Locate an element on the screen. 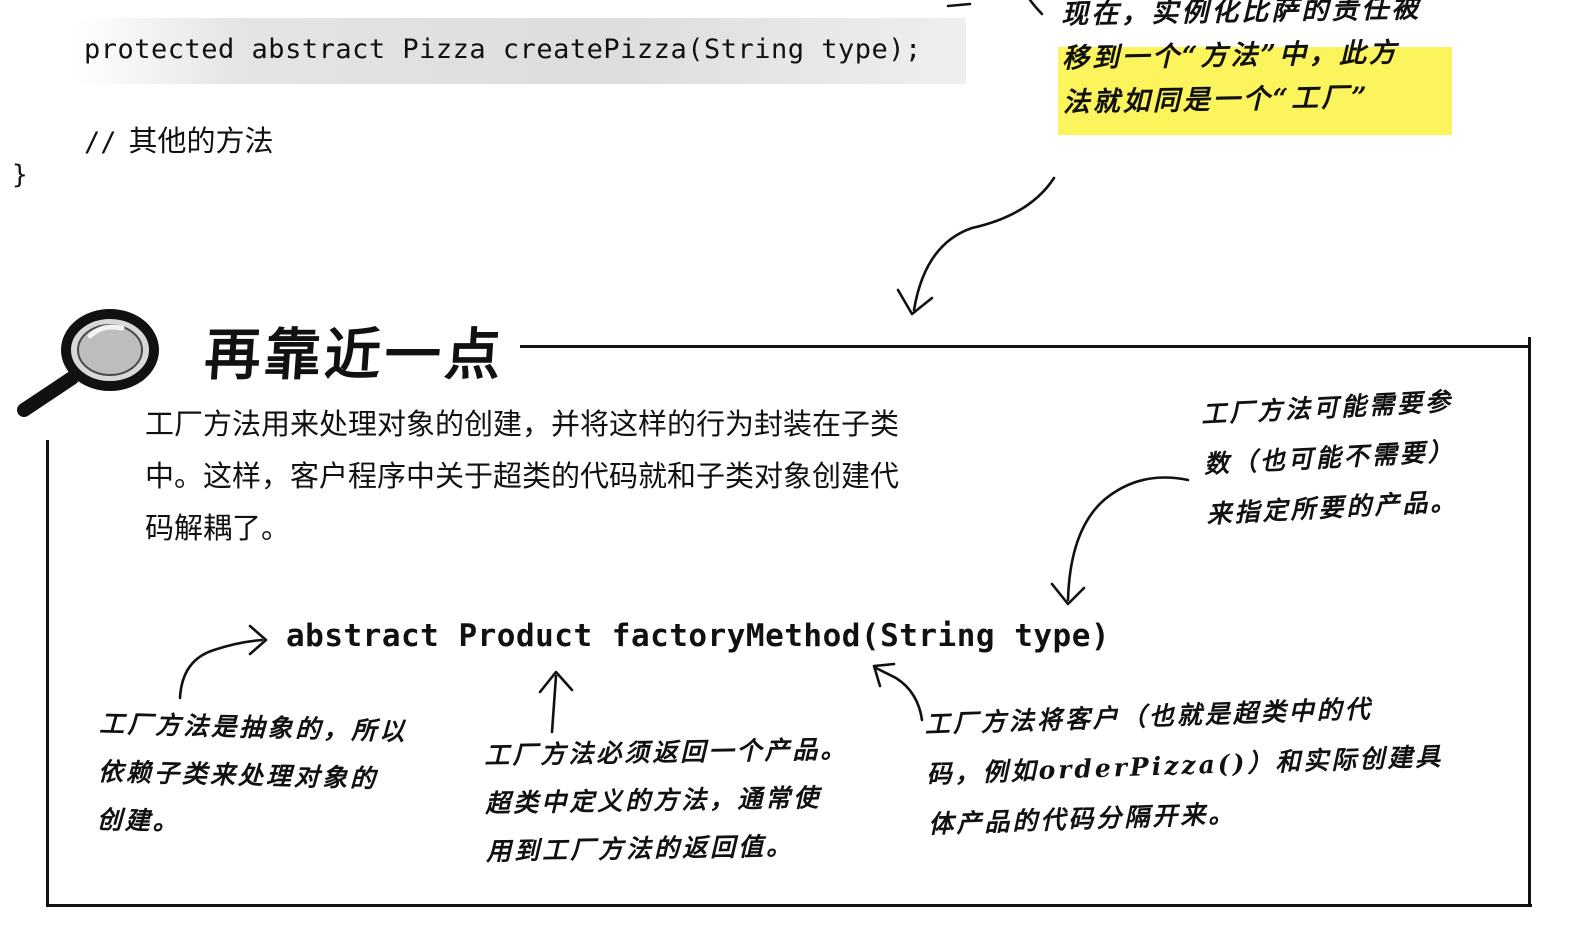  abstract-annotation-line-1: 工厂方法是抽象的，所以 is located at coordinates (253, 727).